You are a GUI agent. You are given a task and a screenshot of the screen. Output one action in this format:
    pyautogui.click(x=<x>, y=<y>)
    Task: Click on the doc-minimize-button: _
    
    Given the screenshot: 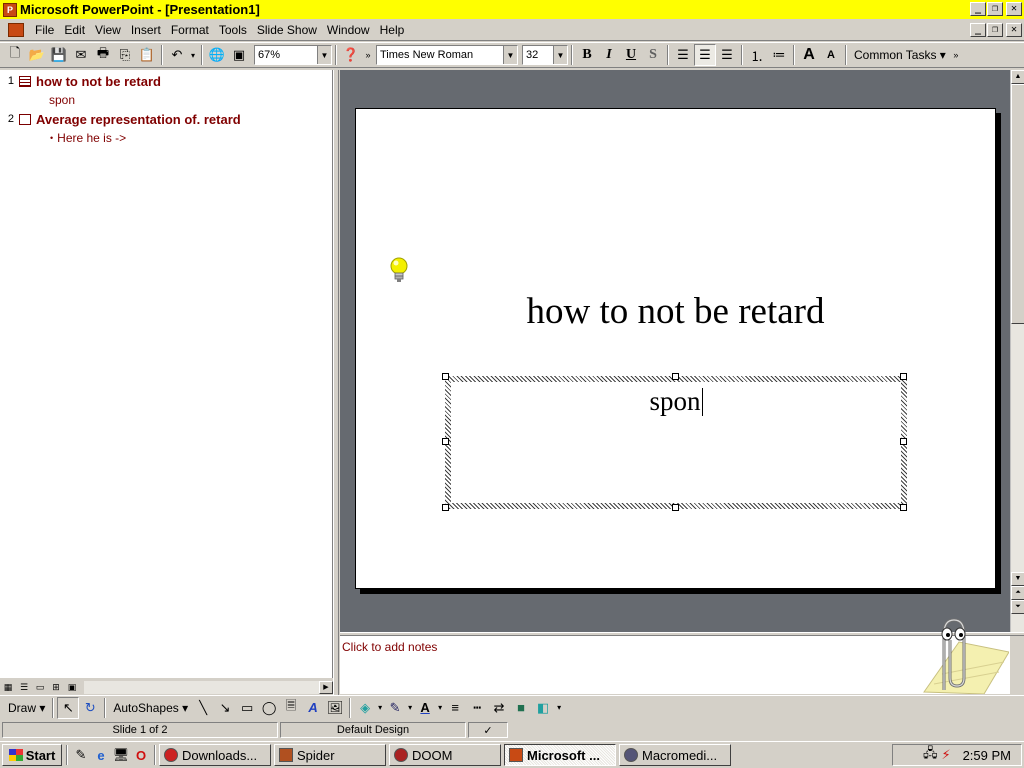 What is the action you would take?
    pyautogui.click(x=978, y=30)
    